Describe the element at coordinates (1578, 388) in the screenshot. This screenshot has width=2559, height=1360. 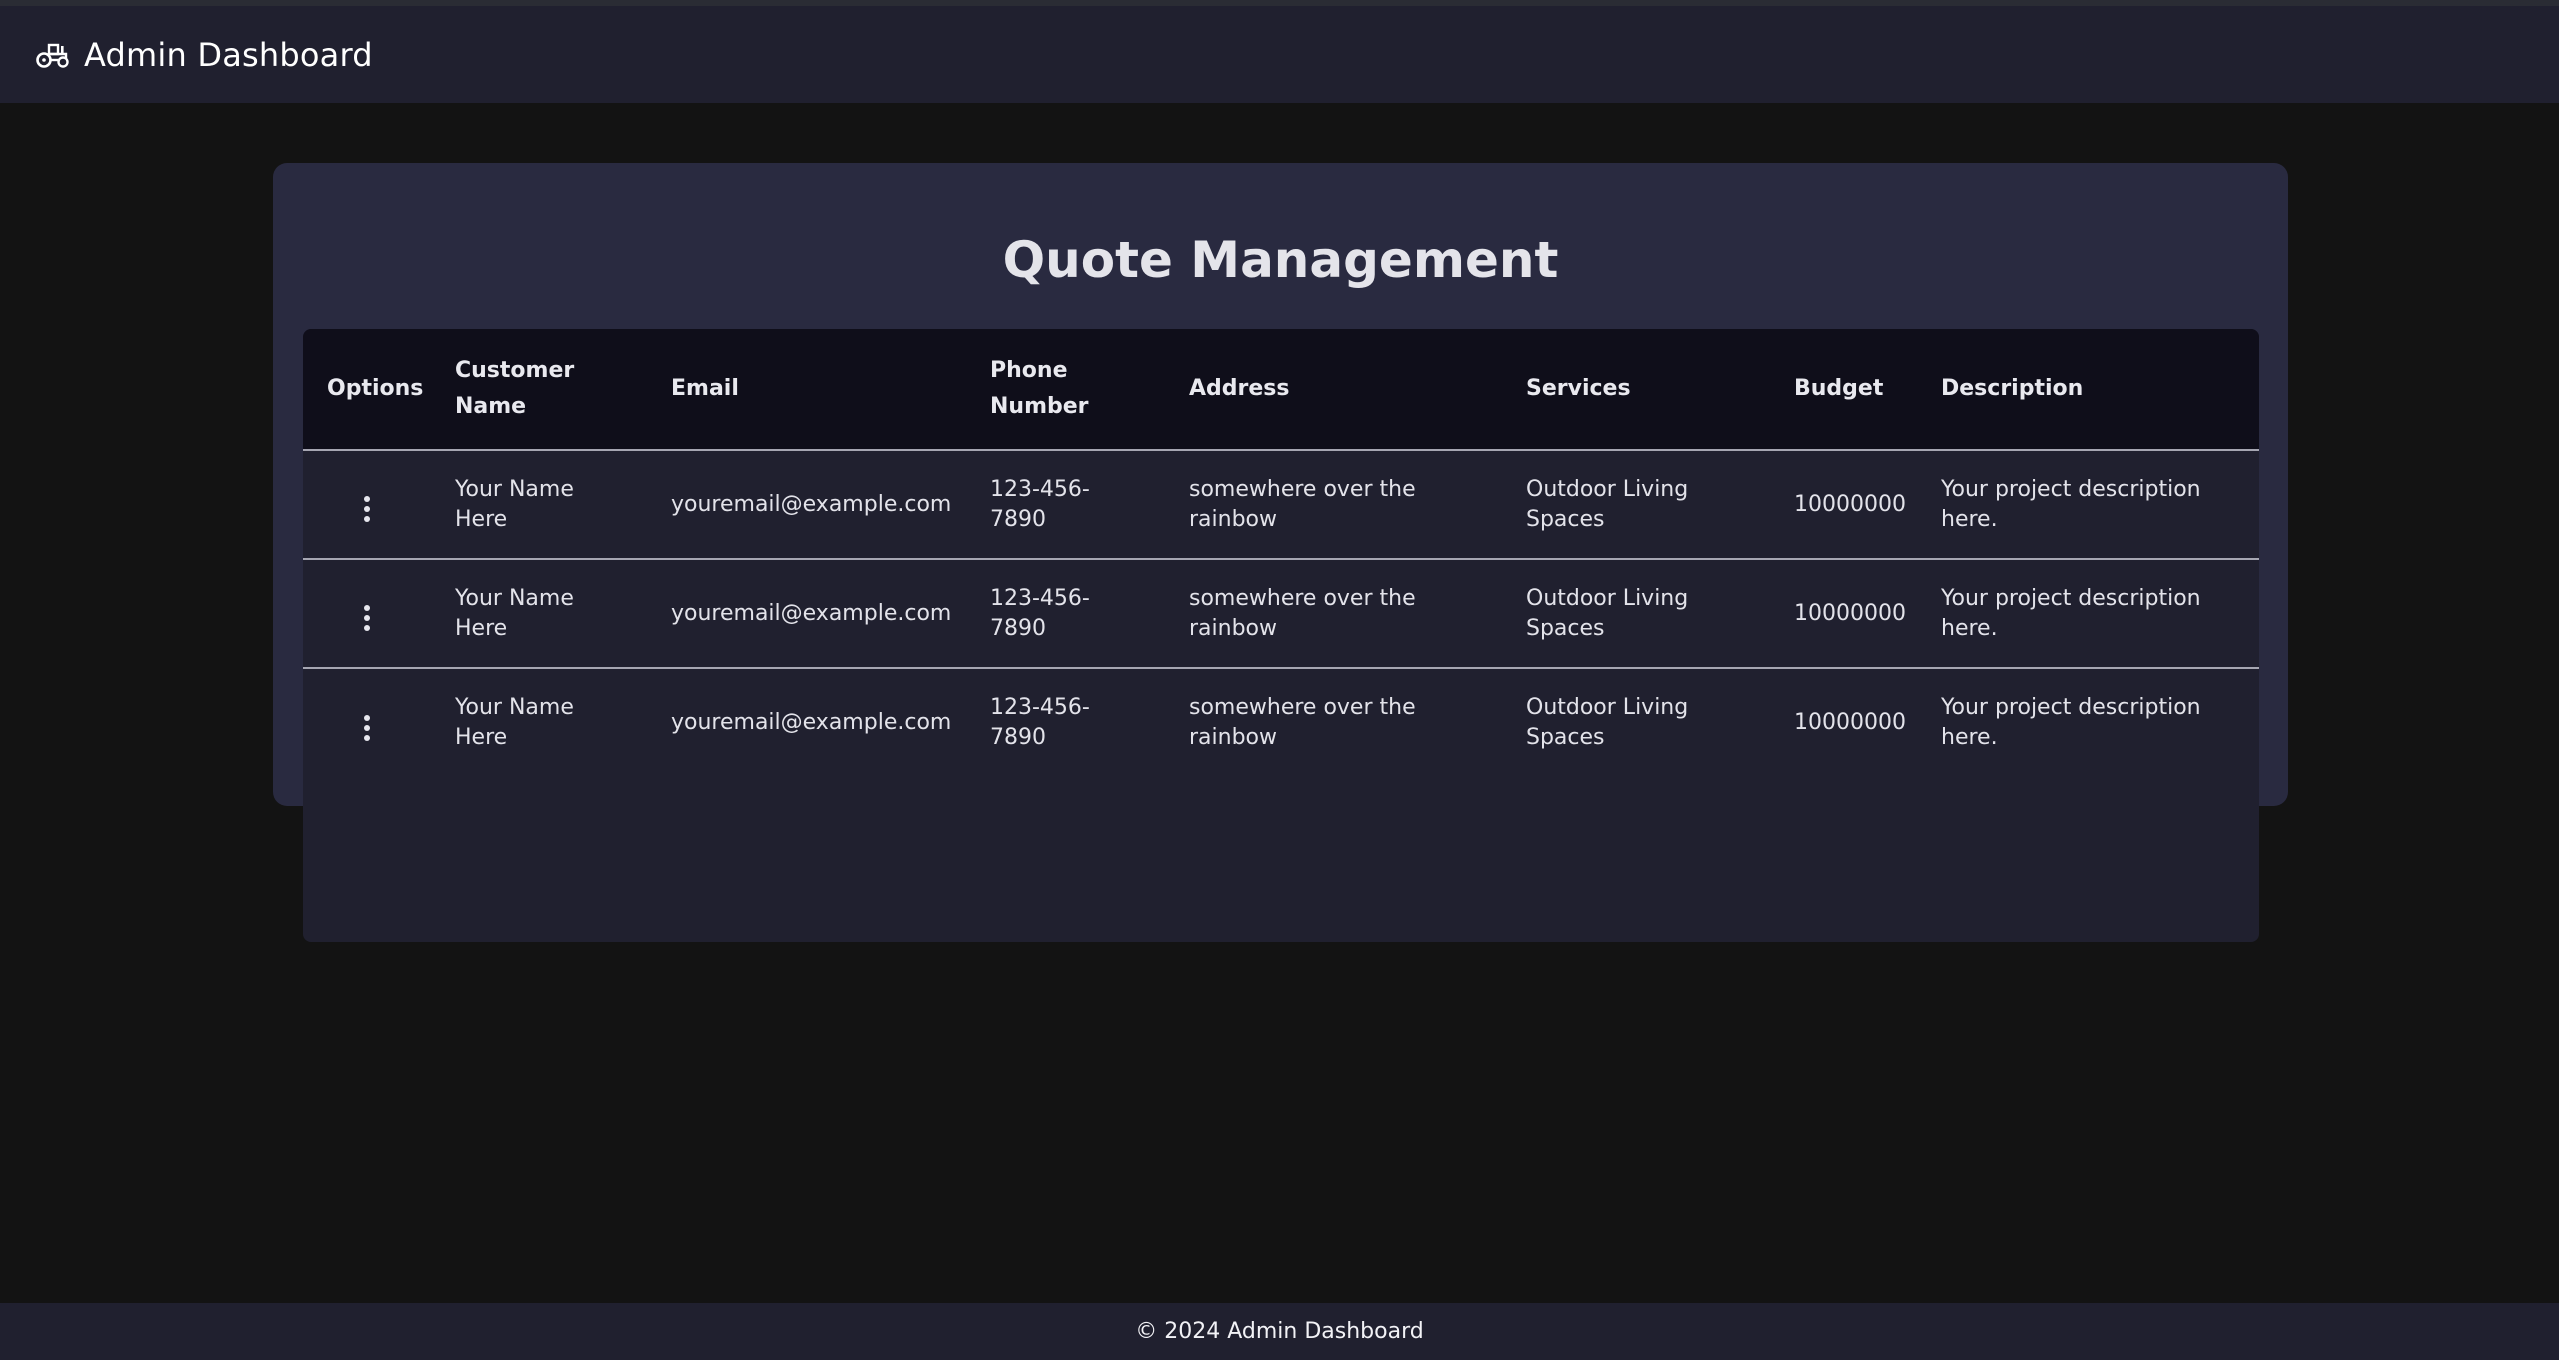
I see `column-header-services: Services` at that location.